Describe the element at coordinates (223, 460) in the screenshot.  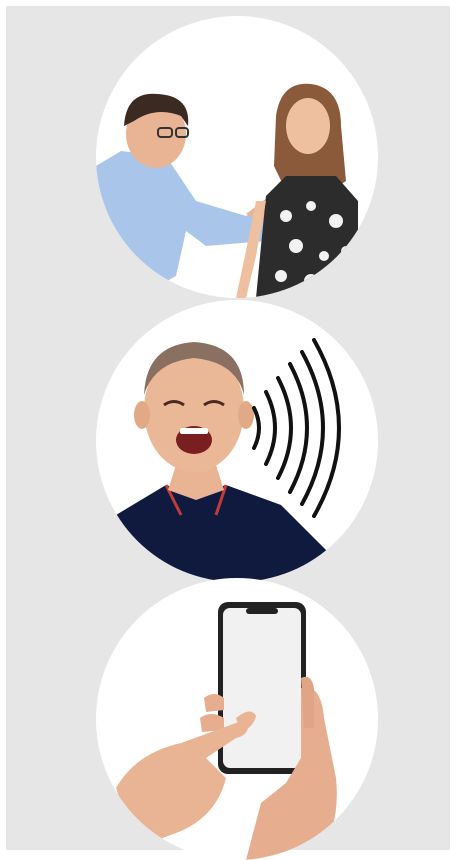
I see `shouting-man-icon` at that location.